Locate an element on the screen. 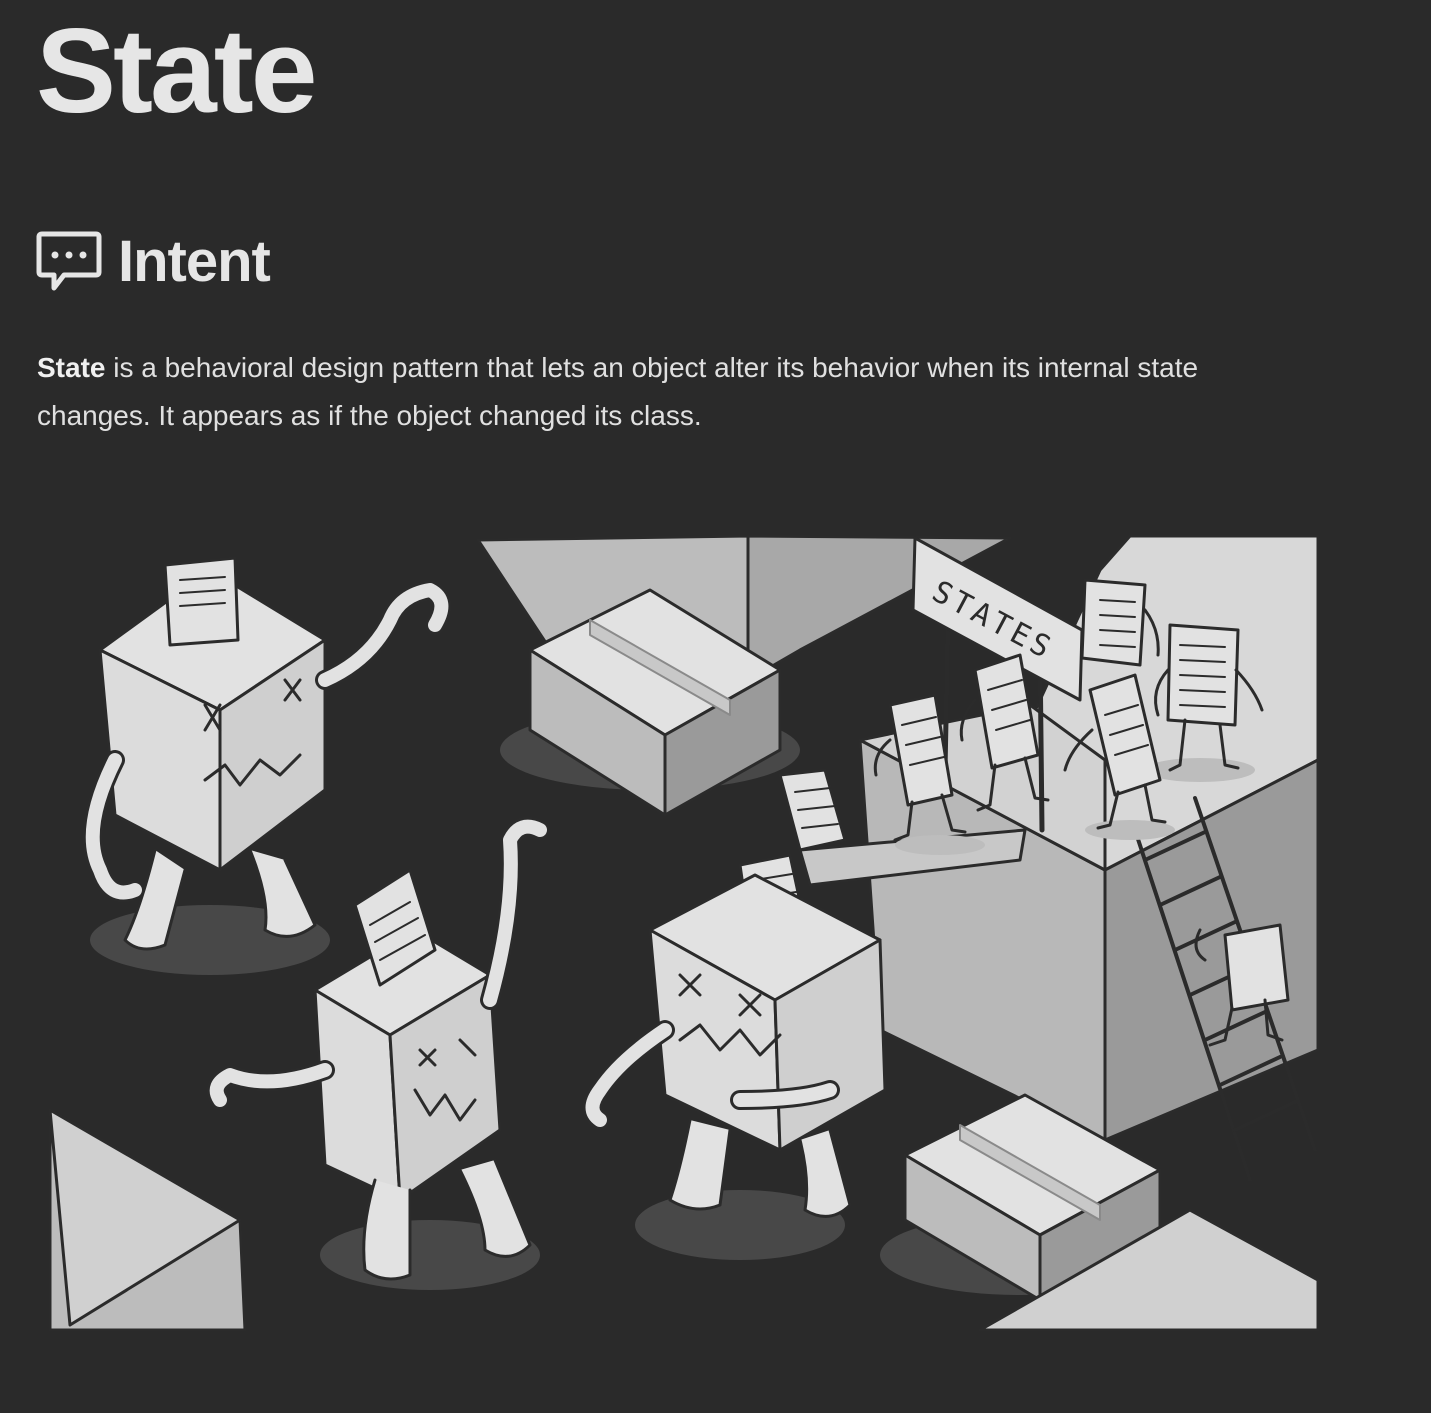 The height and width of the screenshot is (1413, 1431). speech-bubble-icon is located at coordinates (69, 261).